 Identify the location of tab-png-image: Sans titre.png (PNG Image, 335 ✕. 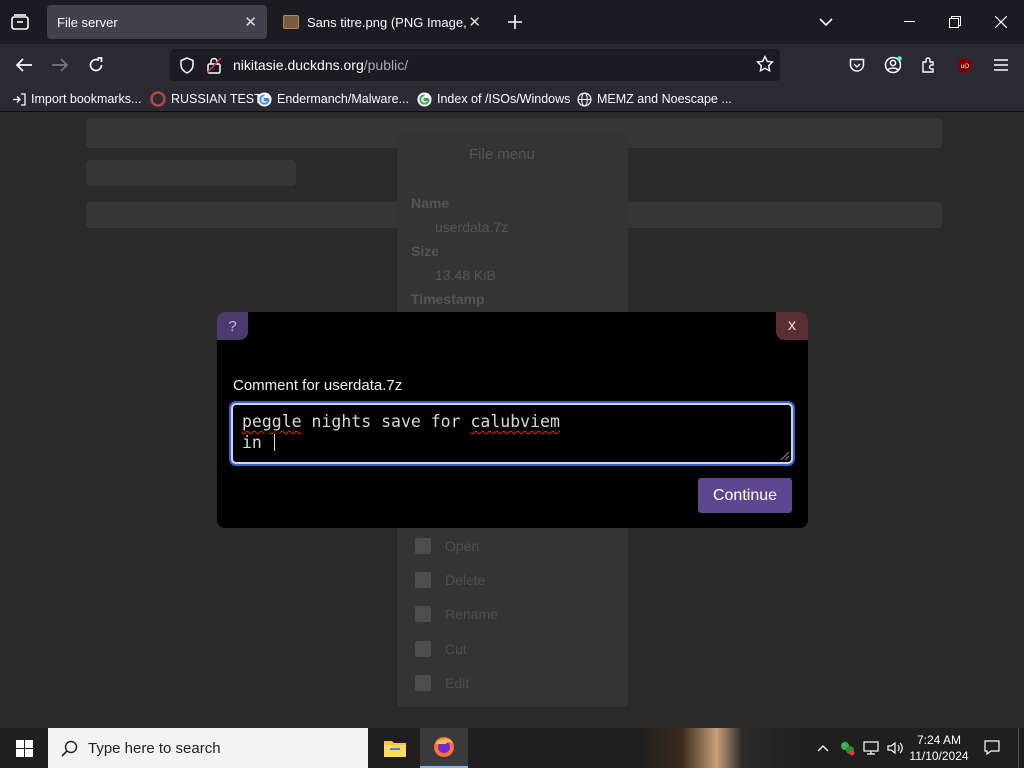
(385, 22).